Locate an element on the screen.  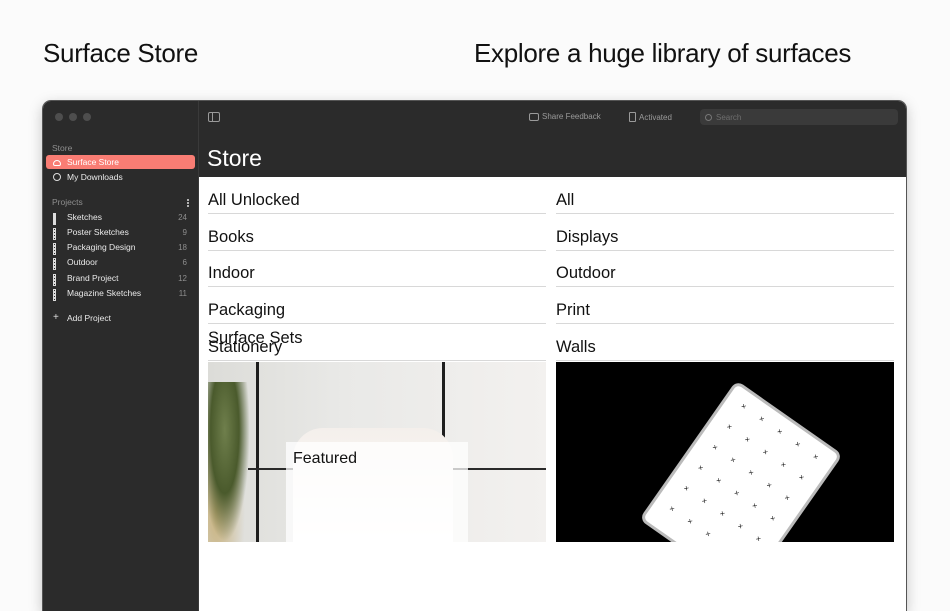
search-field is located at coordinates (799, 117).